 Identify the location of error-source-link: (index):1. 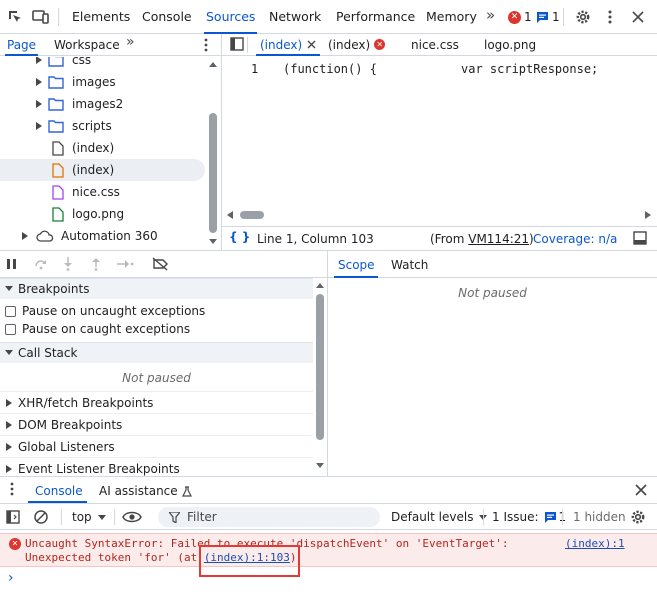
(595, 543).